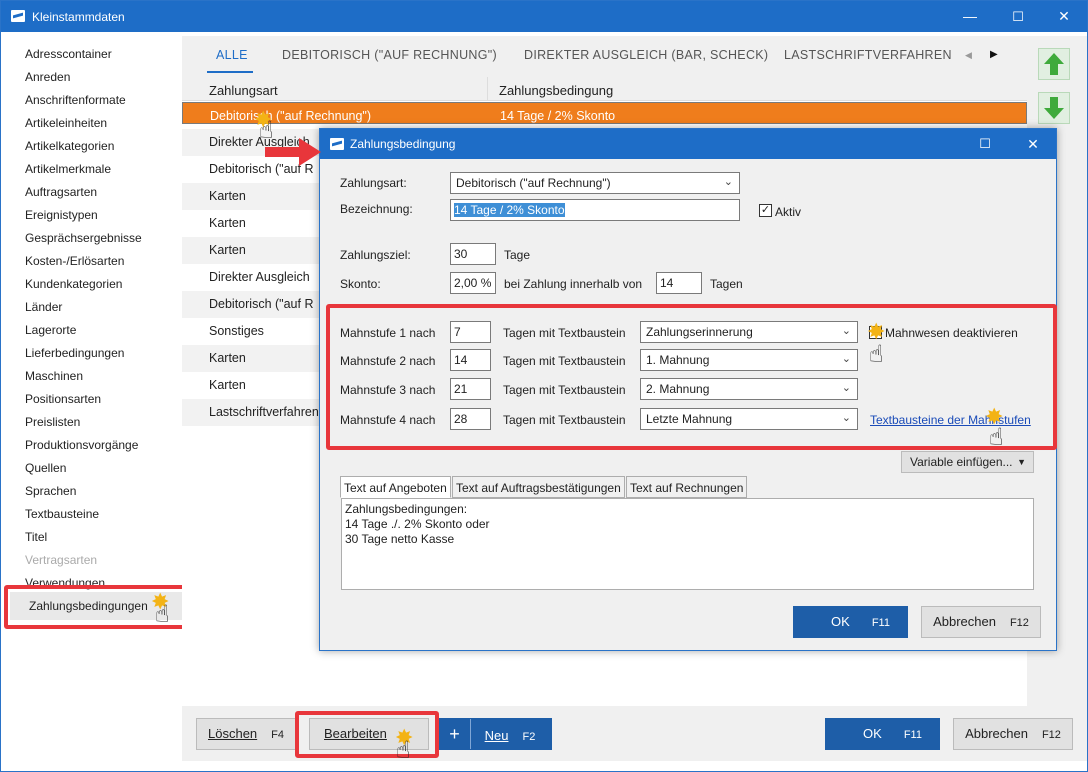 The image size is (1088, 772). What do you see at coordinates (61, 560) in the screenshot?
I see `sidebar-item: Vertragsarten` at bounding box center [61, 560].